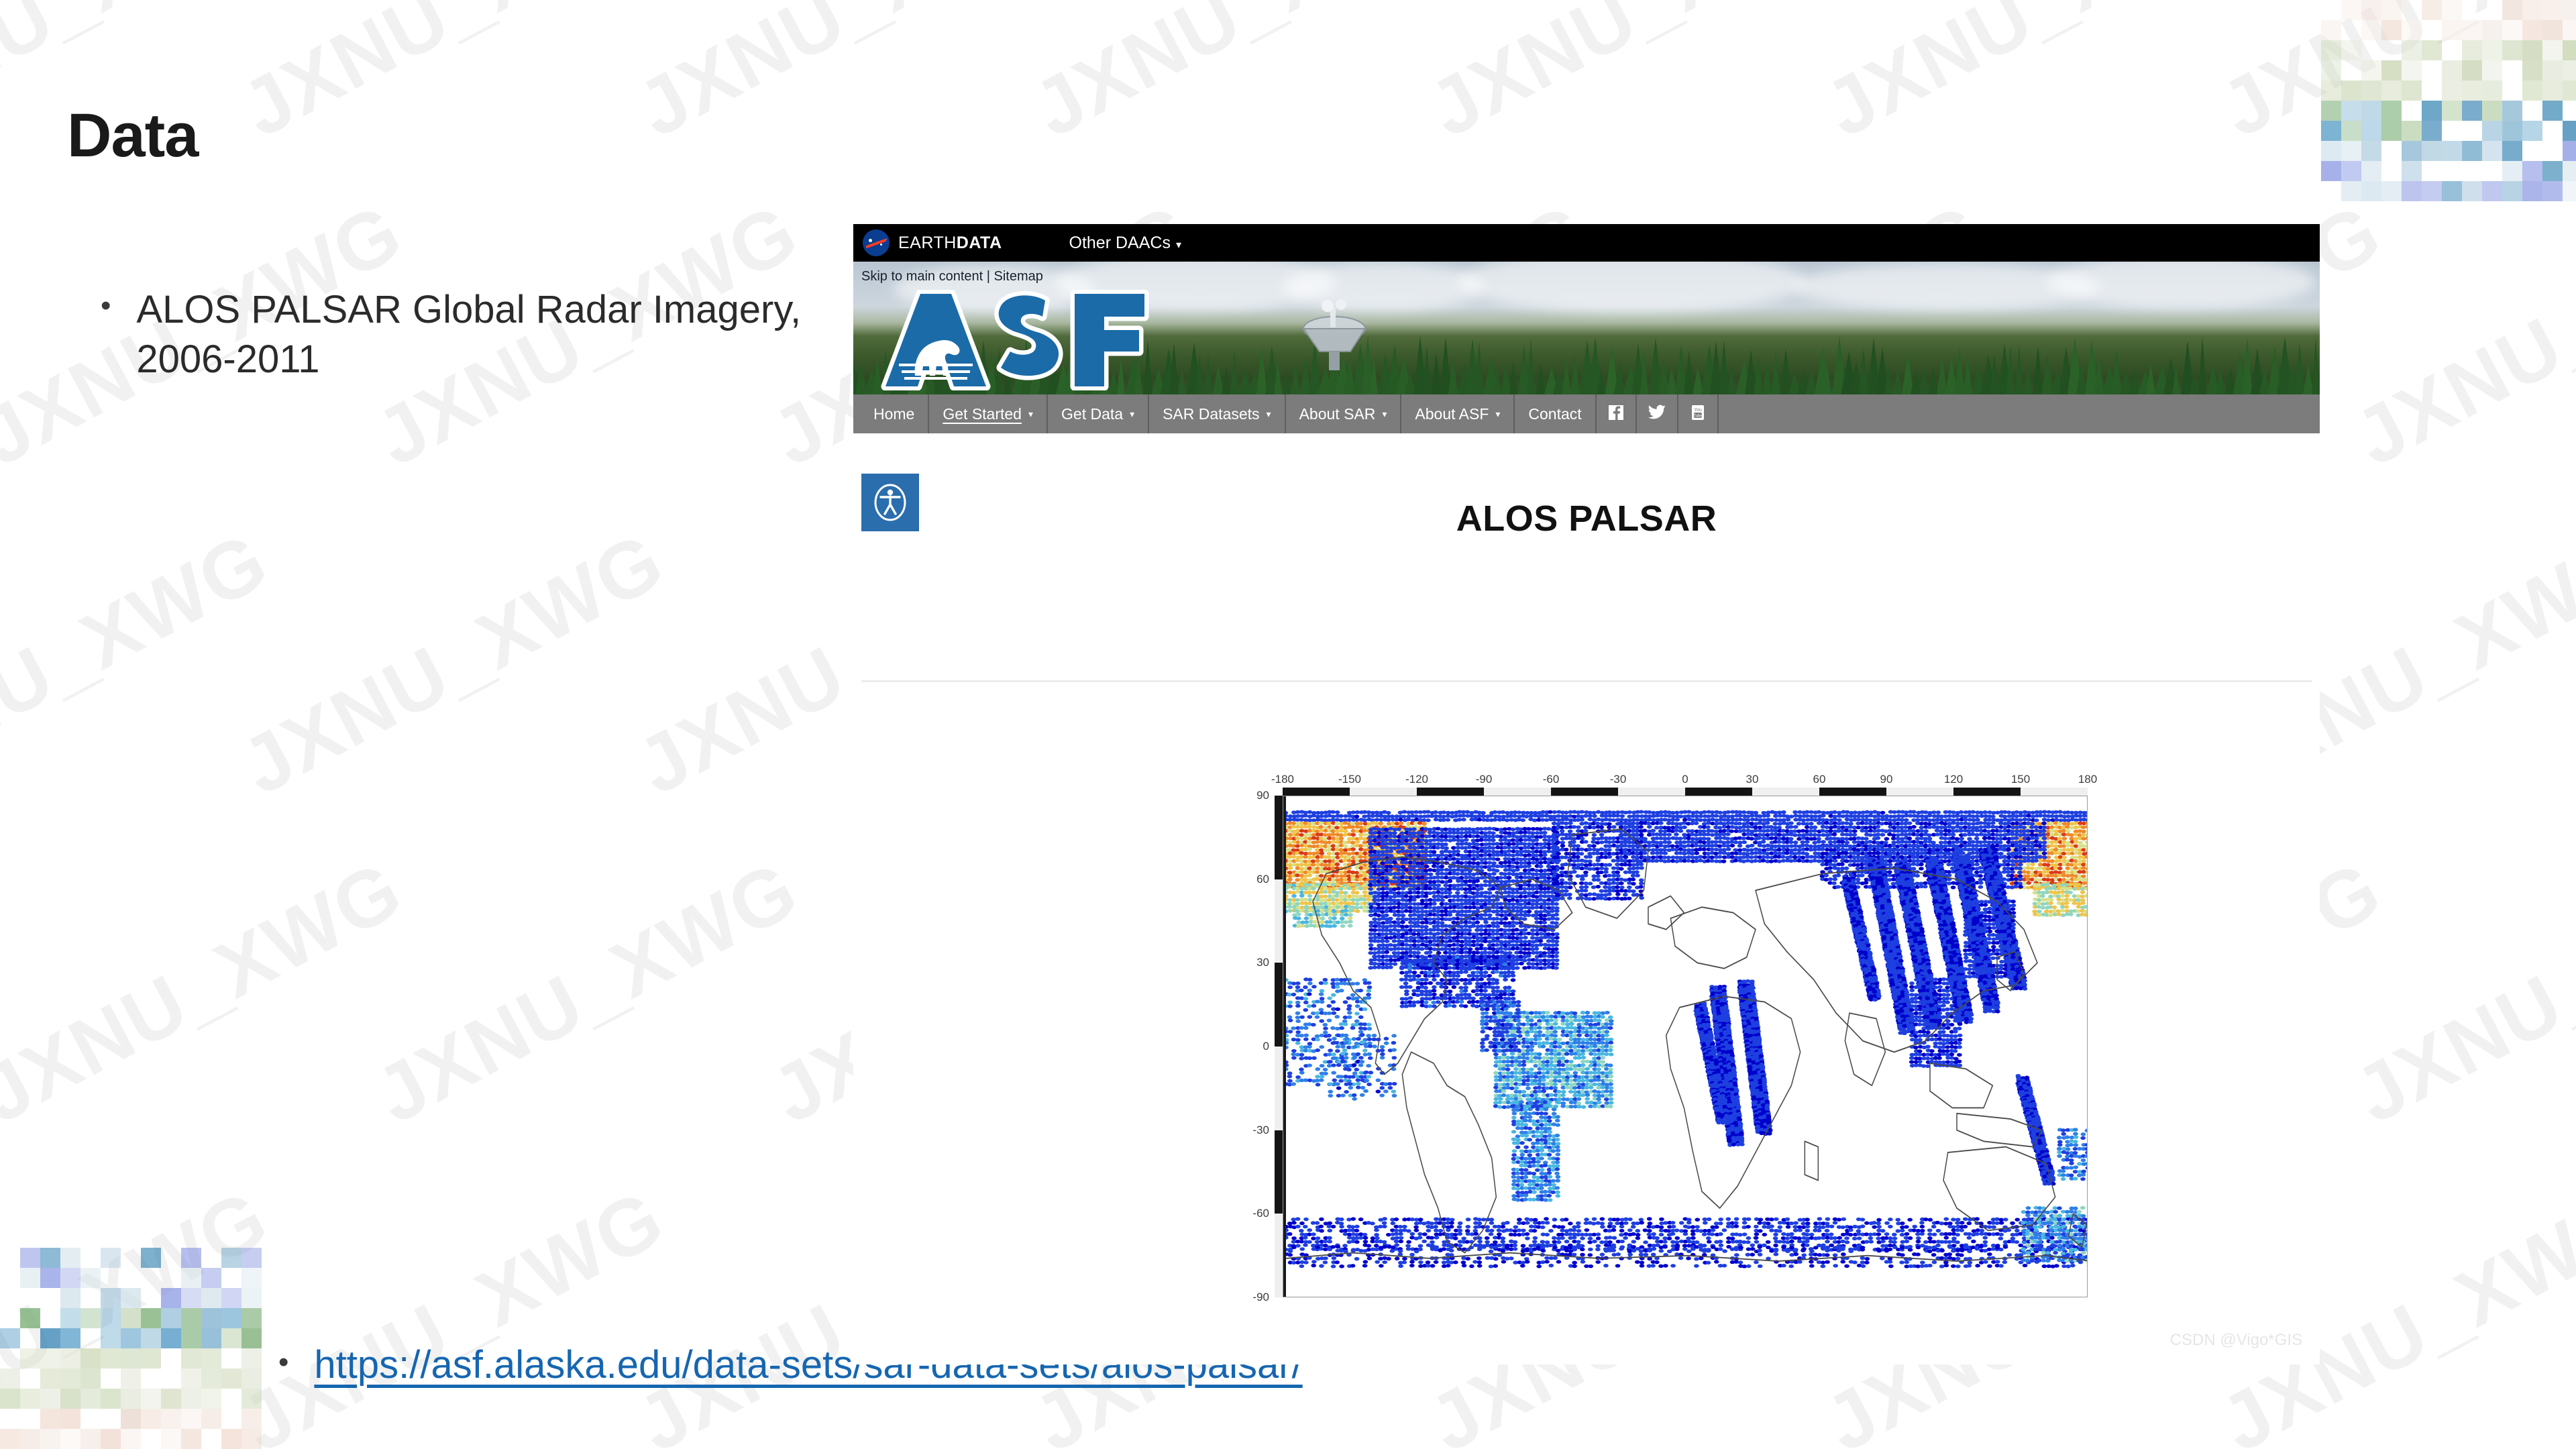 This screenshot has height=1449, width=2576. What do you see at coordinates (950, 243) in the screenshot?
I see `earthdata-brand: EARTHDATA` at bounding box center [950, 243].